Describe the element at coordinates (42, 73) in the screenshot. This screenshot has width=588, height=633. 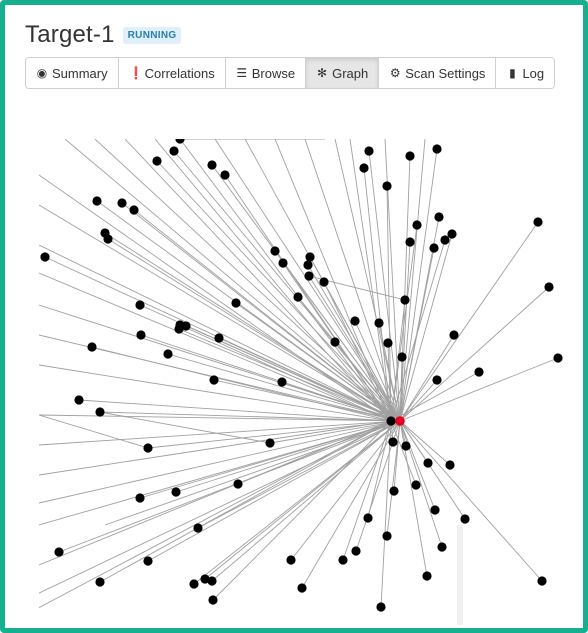
I see `eye-icon: ◉` at that location.